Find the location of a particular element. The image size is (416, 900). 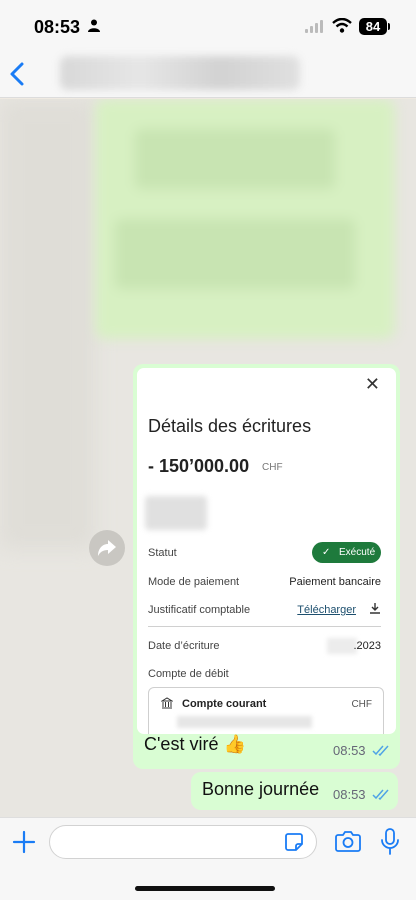

account-currency: CHF is located at coordinates (361, 704).